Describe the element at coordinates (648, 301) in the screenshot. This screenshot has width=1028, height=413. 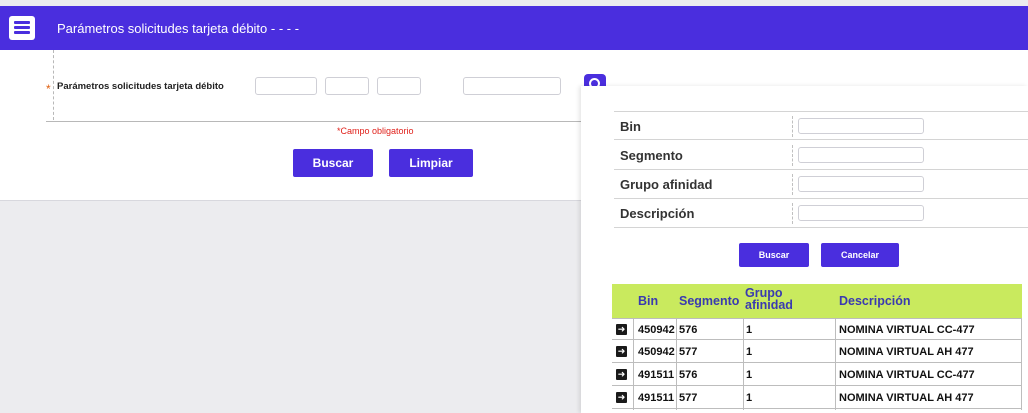
I see `column-header-bin: Bin` at that location.